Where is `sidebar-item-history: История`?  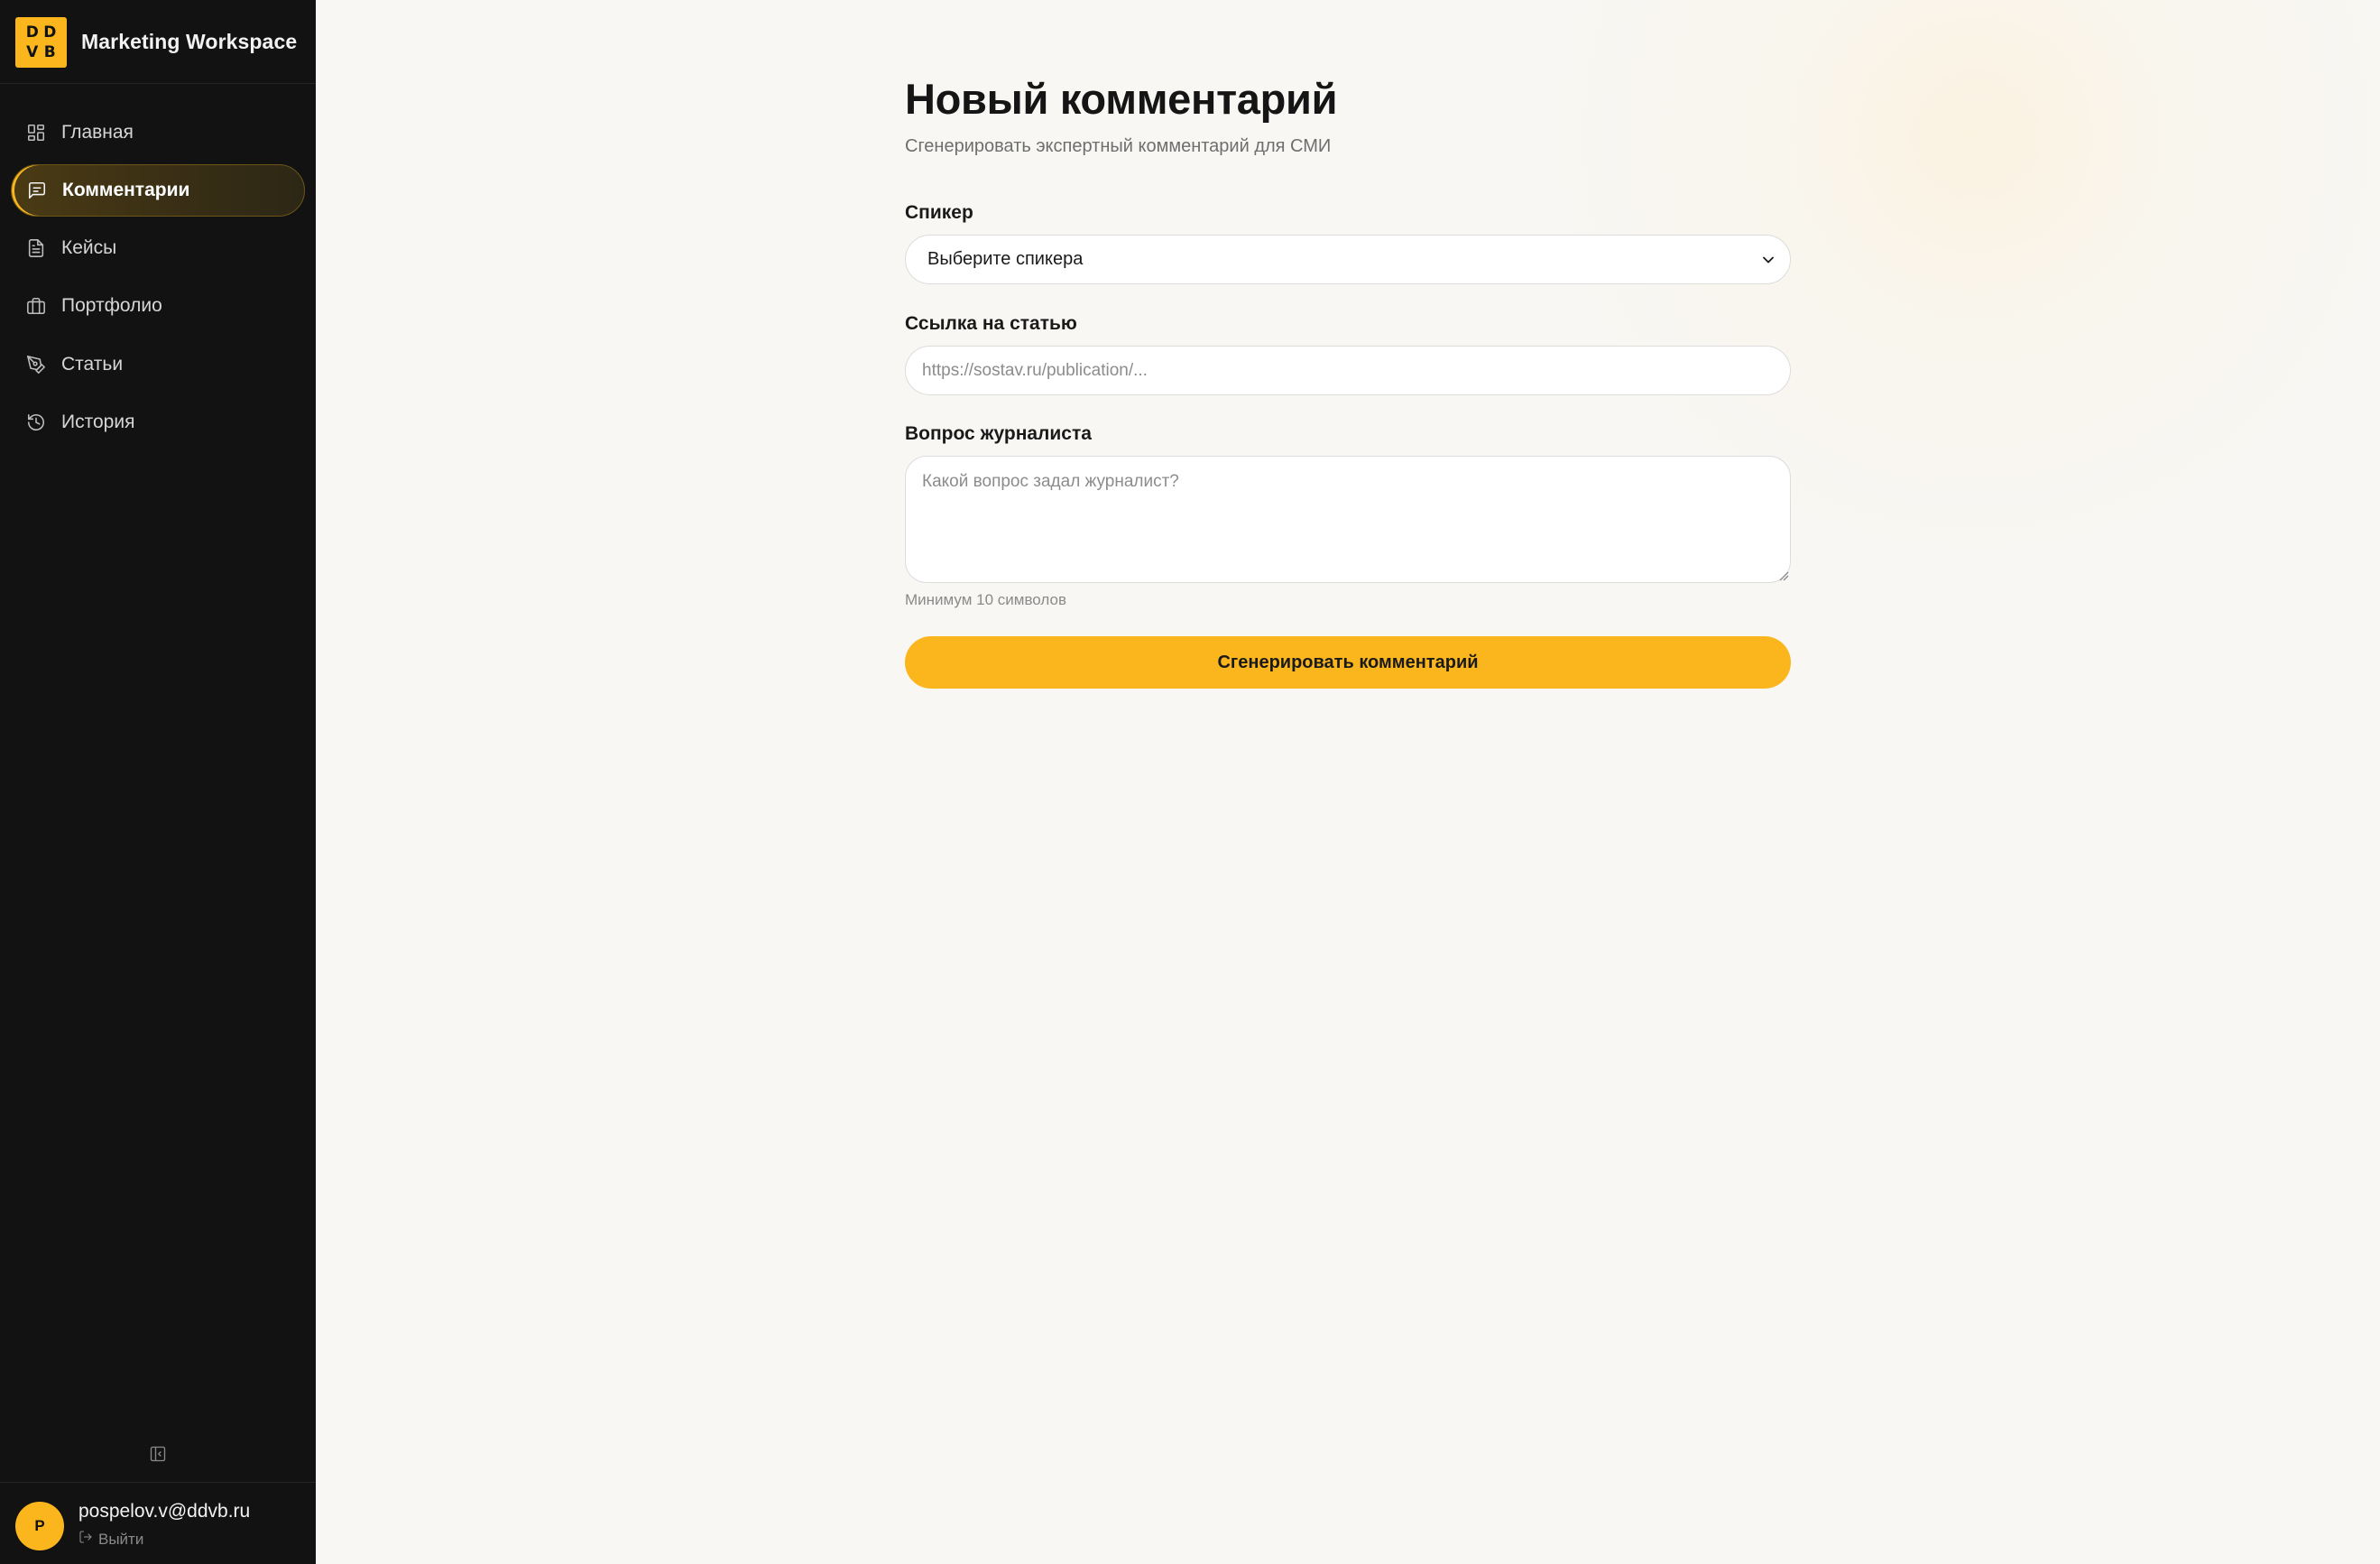
sidebar-item-history: История is located at coordinates (158, 422).